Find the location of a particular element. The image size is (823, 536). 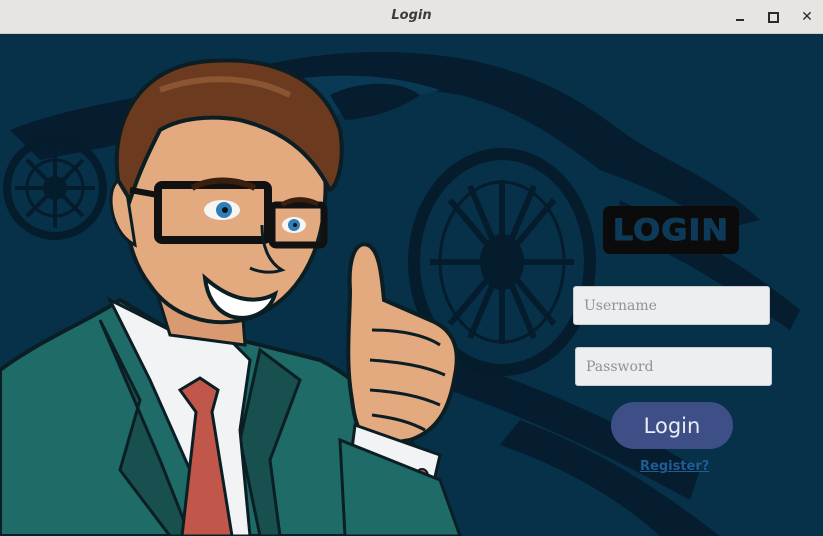

login-logo-text: LOGIN is located at coordinates (671, 230).